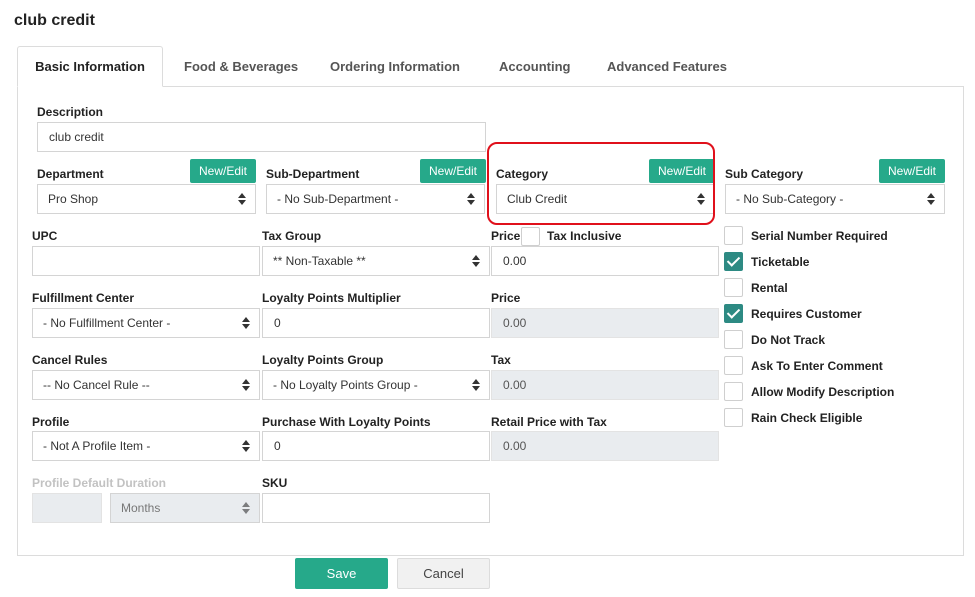 This screenshot has width=975, height=597. I want to click on save-button: Save, so click(341, 573).